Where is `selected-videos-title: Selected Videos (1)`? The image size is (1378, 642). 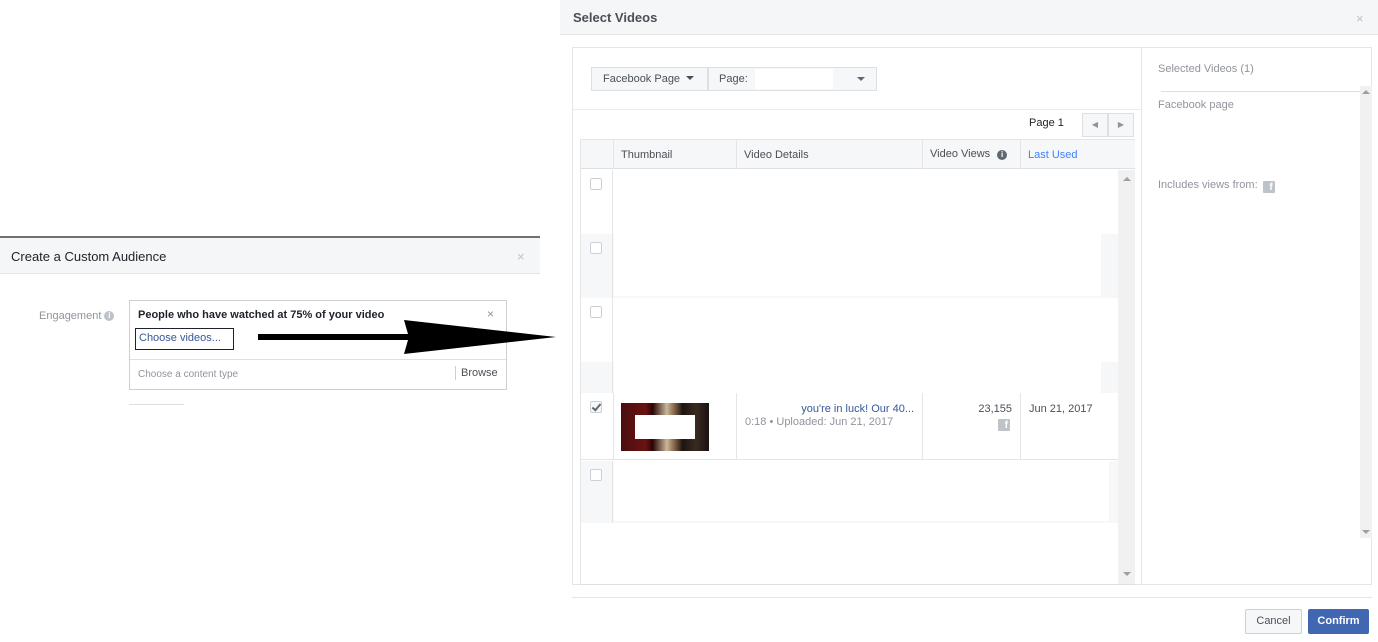
selected-videos-title: Selected Videos (1) is located at coordinates (1206, 69).